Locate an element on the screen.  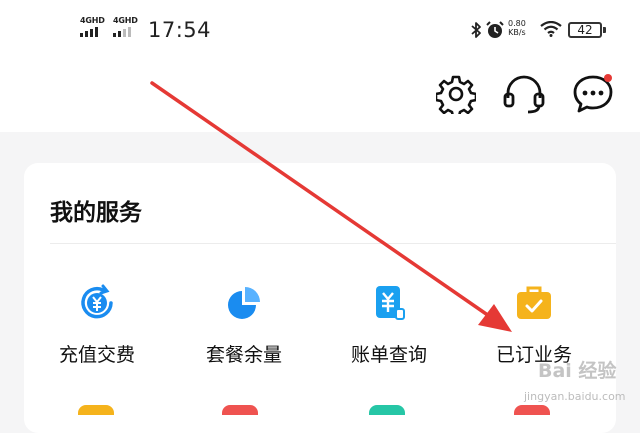
bluetooth-icon is located at coordinates (476, 30).